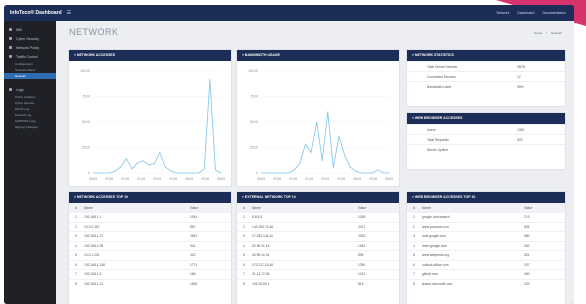 The image size is (586, 304). Describe the element at coordinates (150, 264) in the screenshot. I see `table-row: 6 192.168.1.156 1771` at that location.